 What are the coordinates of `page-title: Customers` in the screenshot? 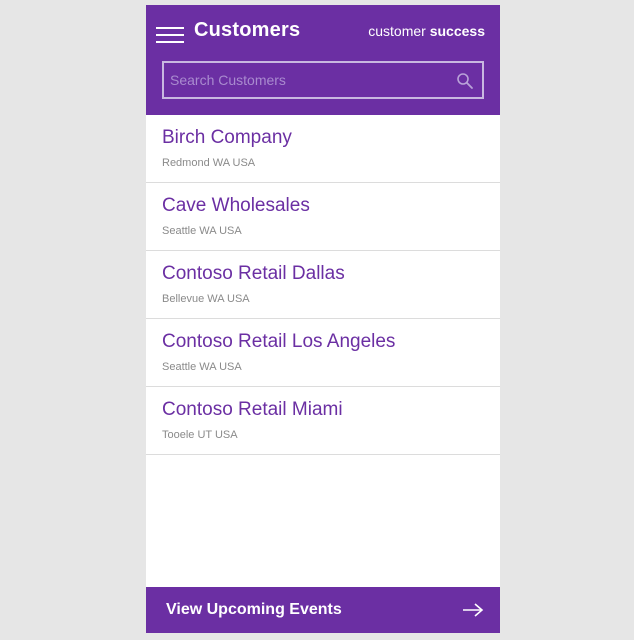 It's located at (247, 30).